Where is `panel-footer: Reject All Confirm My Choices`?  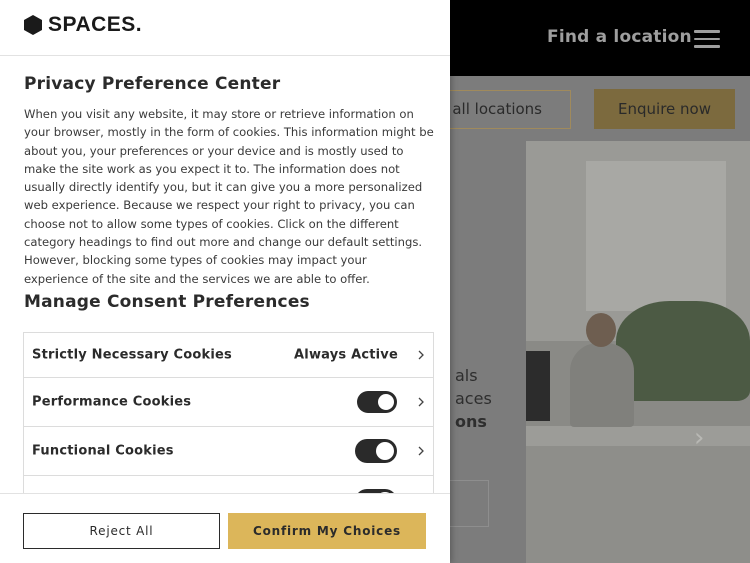
panel-footer: Reject All Confirm My Choices is located at coordinates (225, 528).